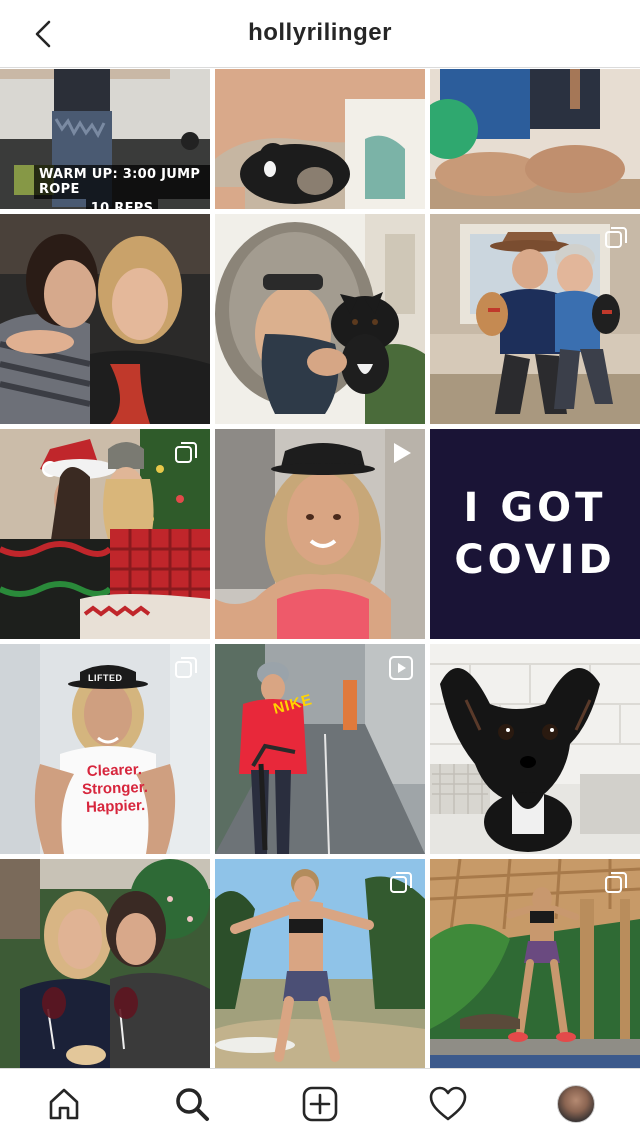 Image resolution: width=640 pixels, height=1138 pixels. Describe the element at coordinates (105, 678) in the screenshot. I see `cap-logo-text: LIFTED` at that location.